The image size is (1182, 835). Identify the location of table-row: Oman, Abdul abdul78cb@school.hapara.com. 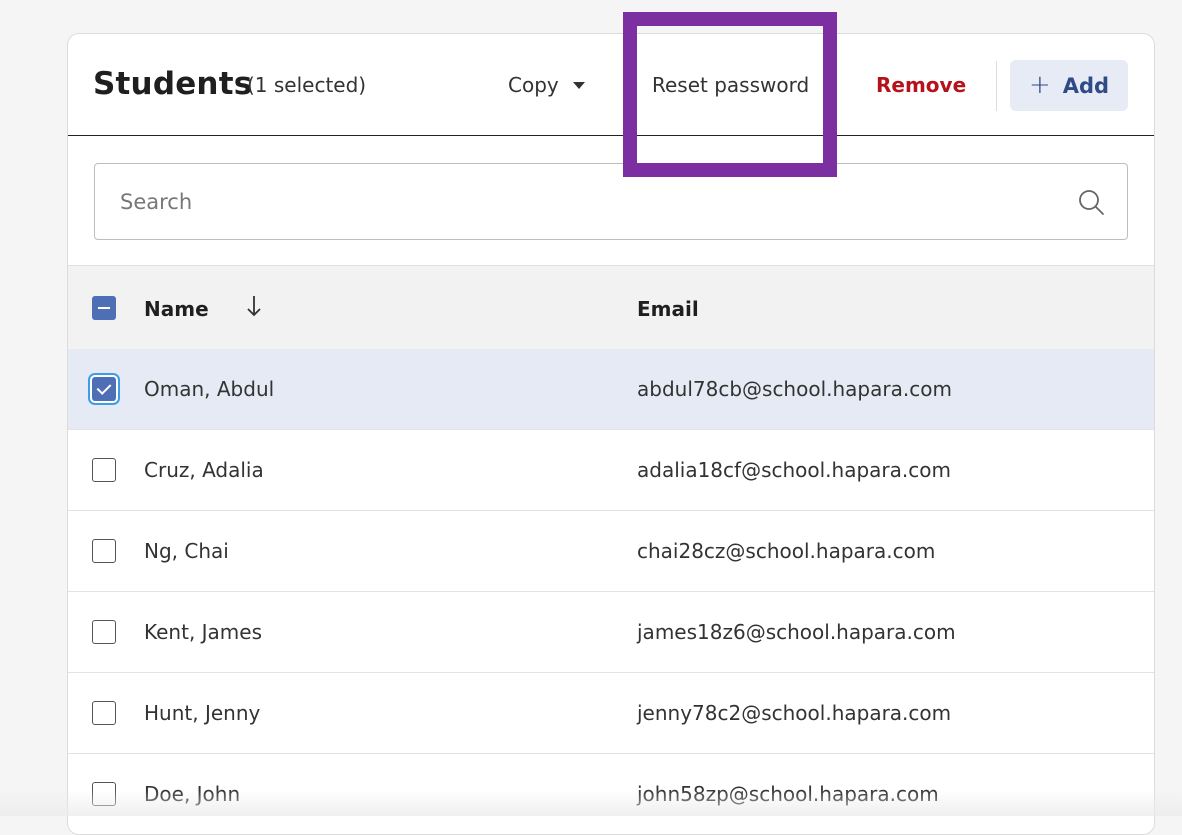
(611, 389).